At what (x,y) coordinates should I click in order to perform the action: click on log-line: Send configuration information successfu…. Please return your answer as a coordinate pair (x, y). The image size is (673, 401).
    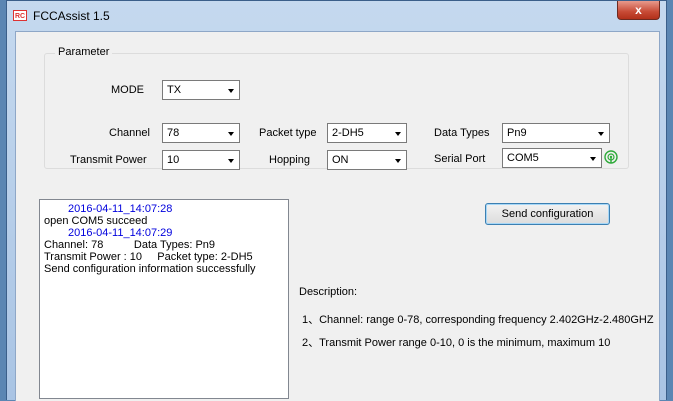
    Looking at the image, I should click on (150, 269).